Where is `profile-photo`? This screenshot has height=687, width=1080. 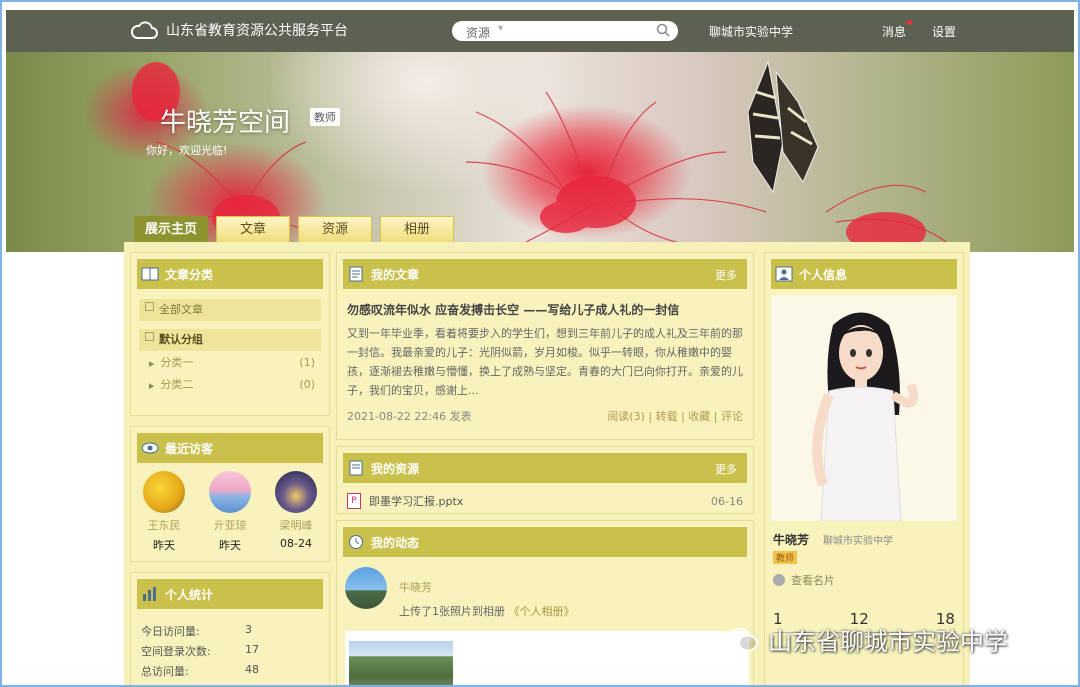 profile-photo is located at coordinates (864, 408).